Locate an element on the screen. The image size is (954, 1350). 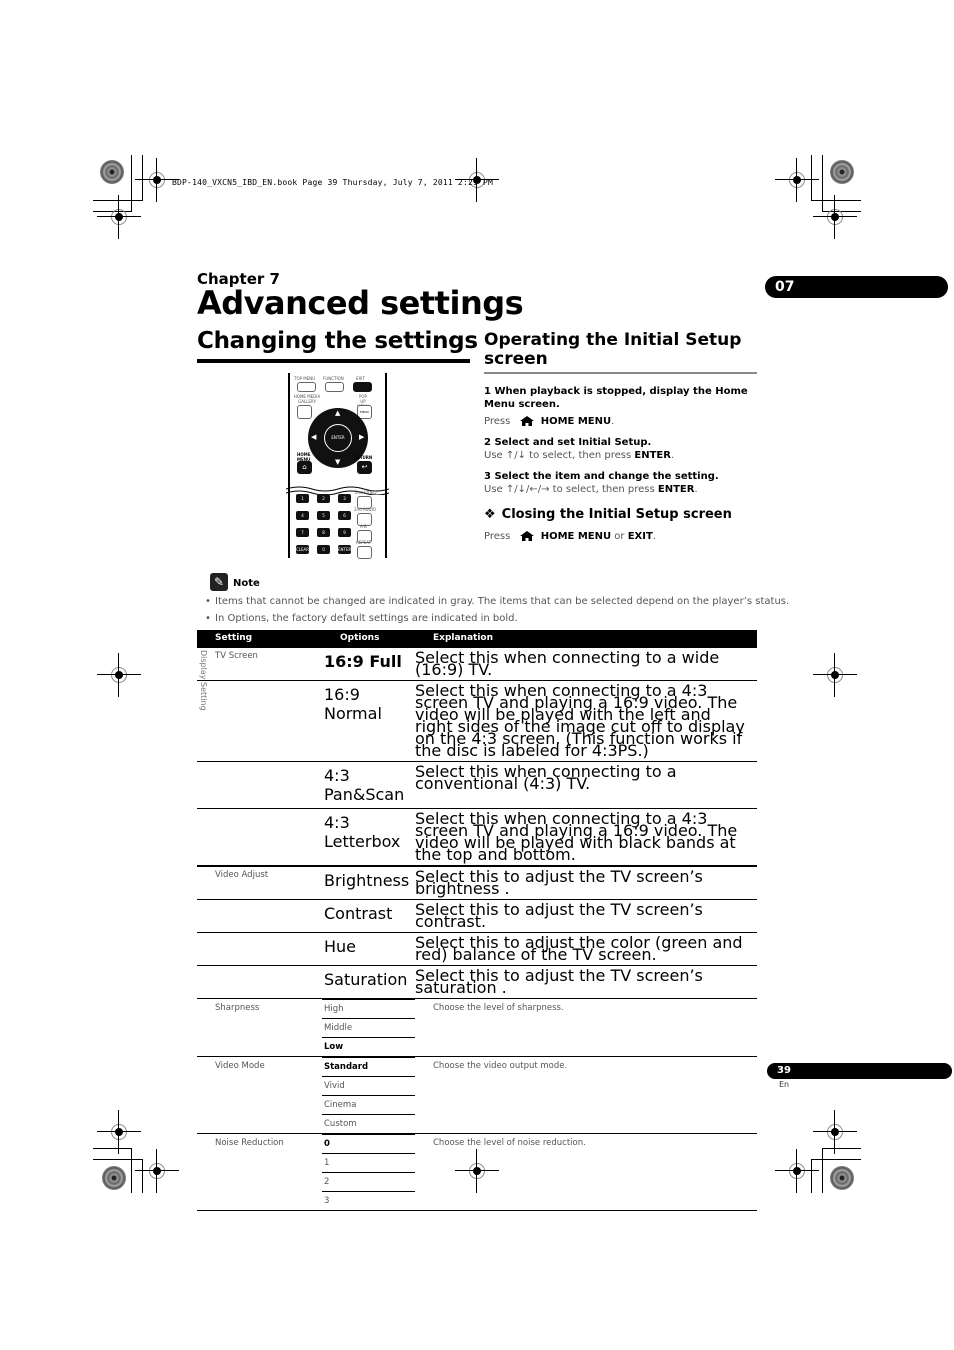
option-cell: Standard is located at coordinates (368, 1066).